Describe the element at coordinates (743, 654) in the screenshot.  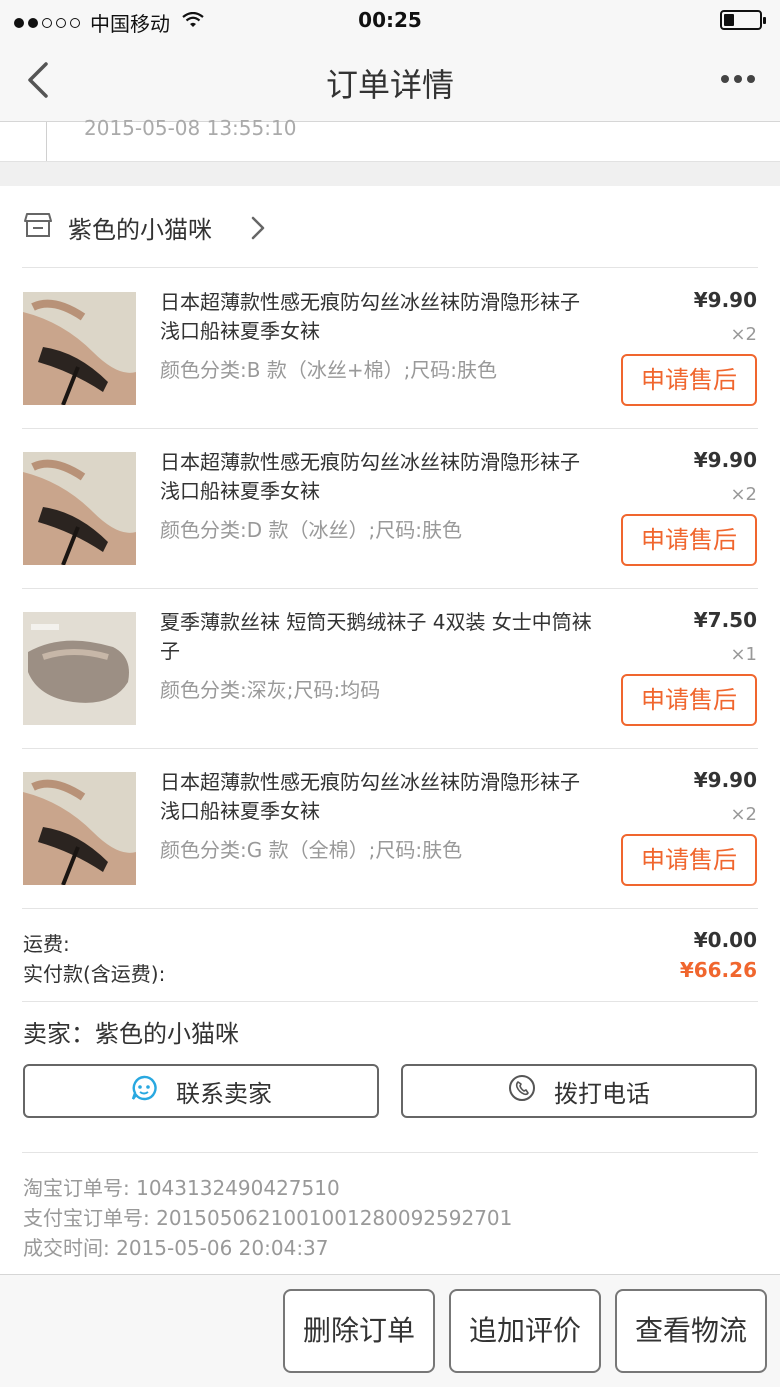
I see `product-qty: ×1` at that location.